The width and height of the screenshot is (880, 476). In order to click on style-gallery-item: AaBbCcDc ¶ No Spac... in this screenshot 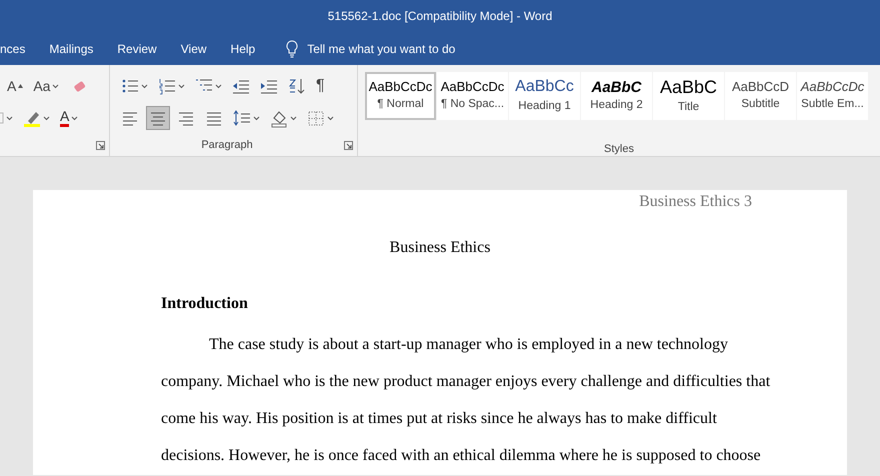, I will do `click(472, 96)`.